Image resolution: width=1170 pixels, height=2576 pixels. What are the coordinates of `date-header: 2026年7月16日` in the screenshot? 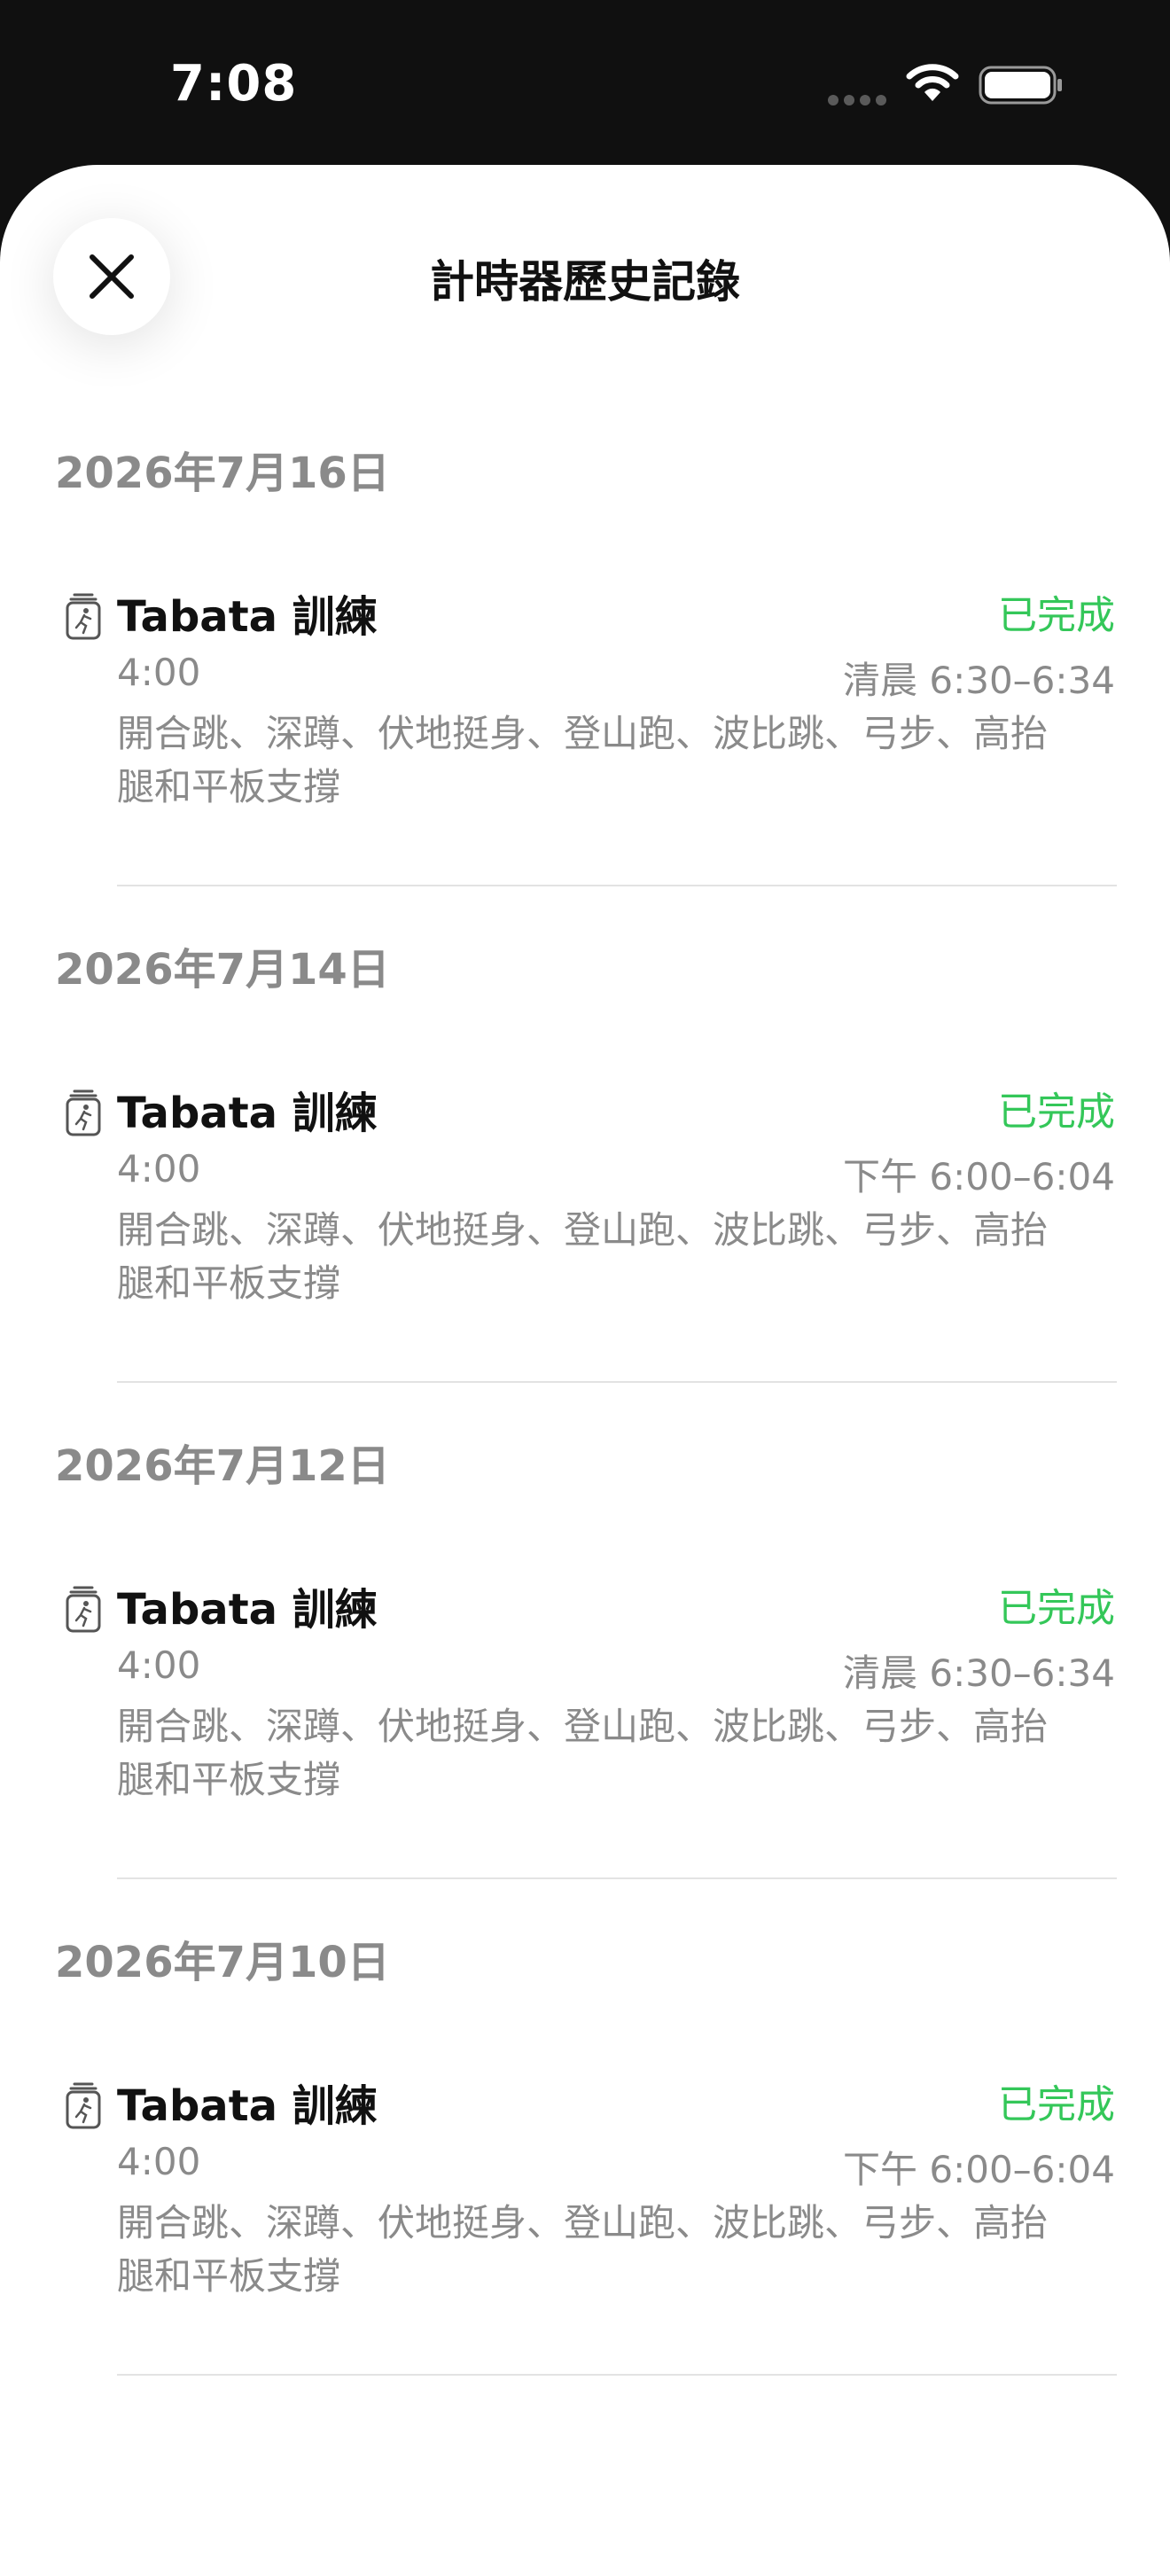 It's located at (222, 474).